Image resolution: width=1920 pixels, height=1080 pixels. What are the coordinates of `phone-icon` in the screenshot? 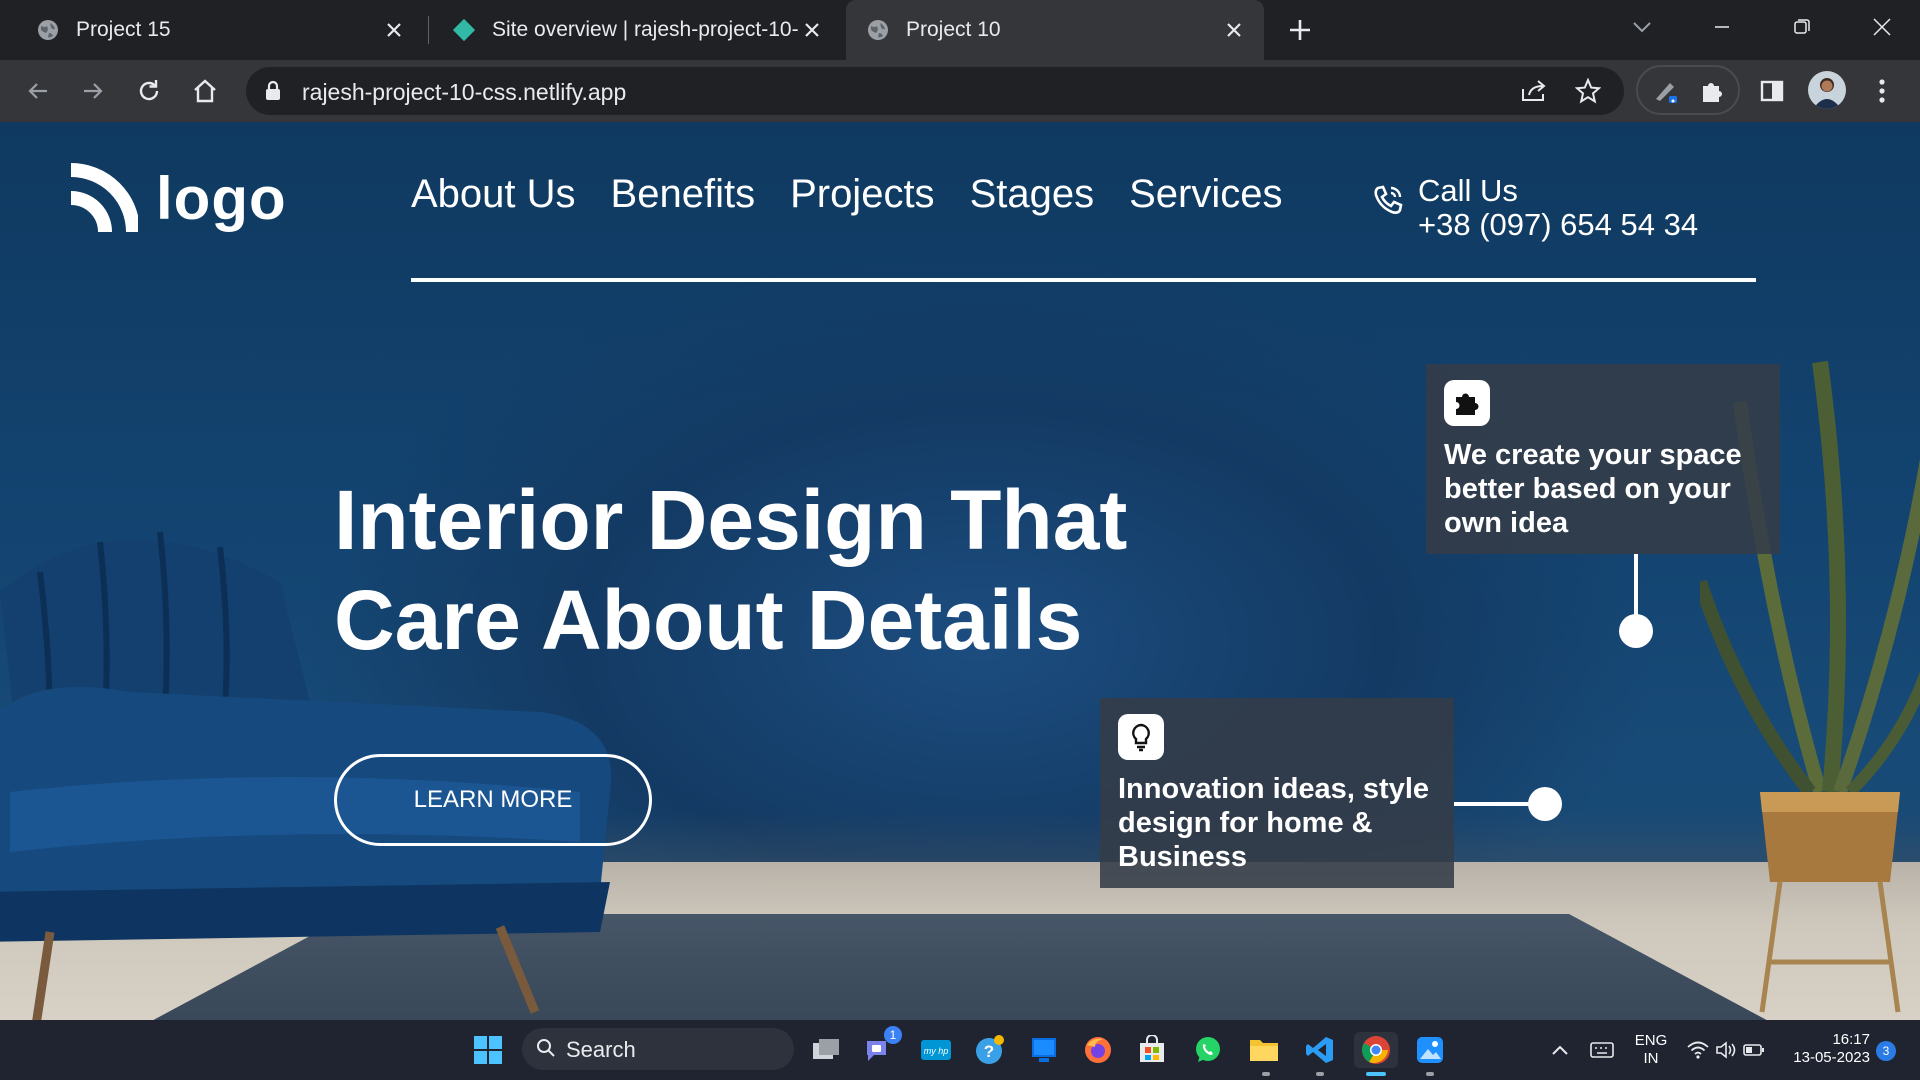 It's located at (1388, 202).